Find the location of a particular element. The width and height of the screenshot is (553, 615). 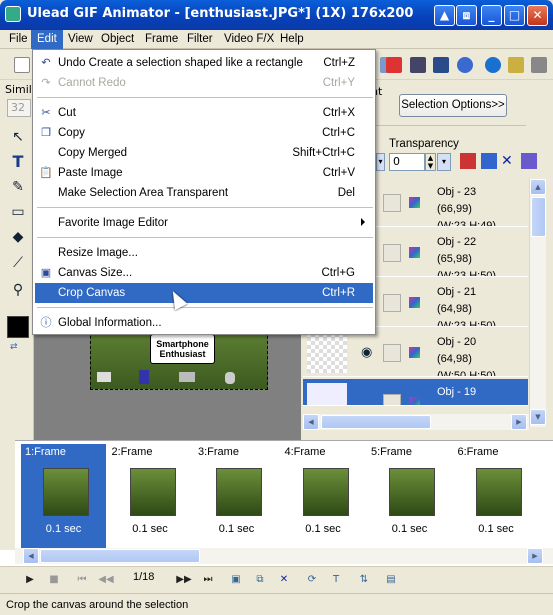

first-frame-icon: ⏮ is located at coordinates (82, 580).